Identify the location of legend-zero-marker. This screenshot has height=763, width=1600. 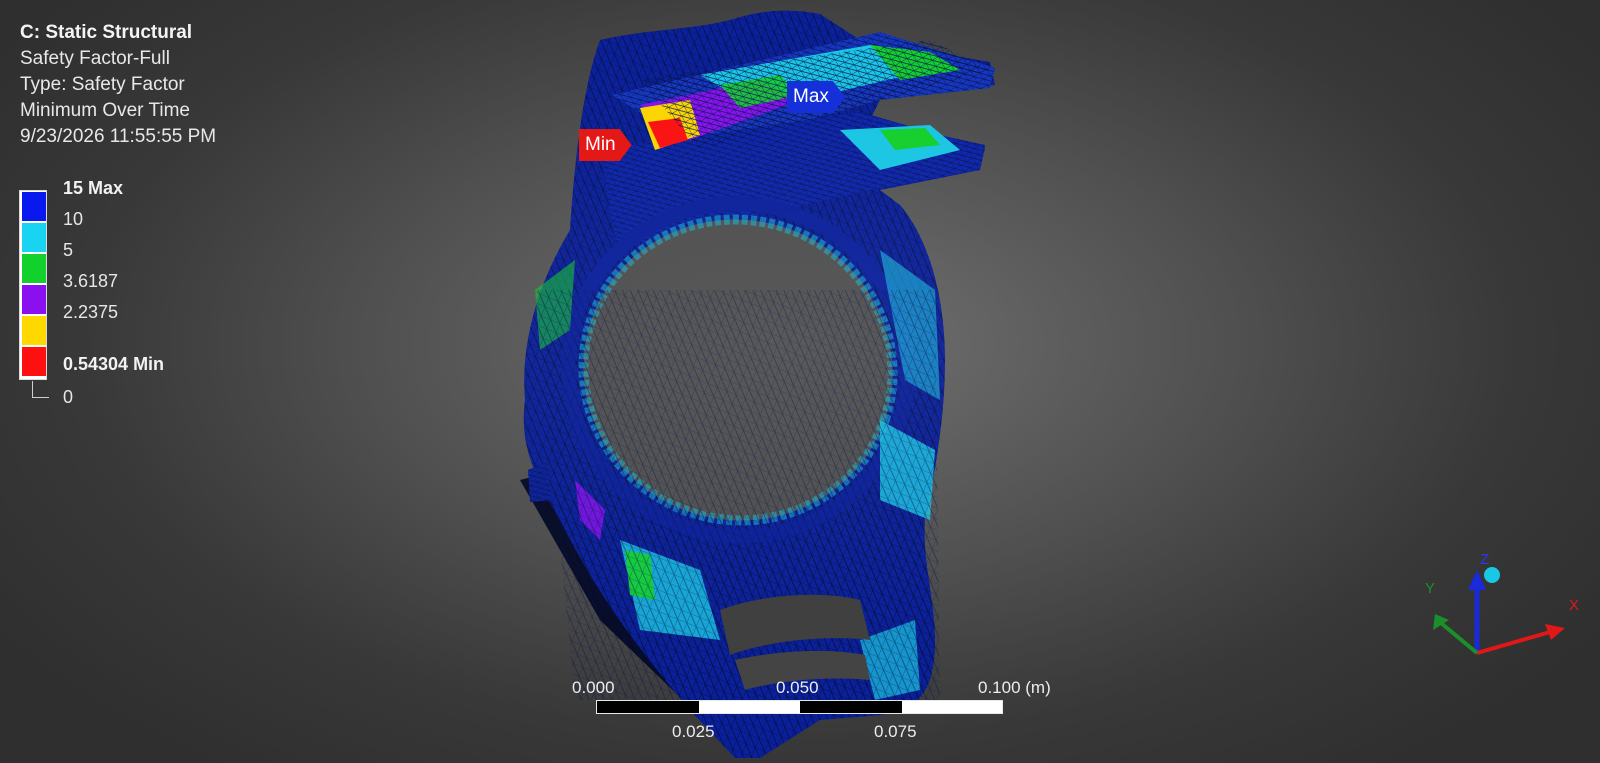
(40, 389).